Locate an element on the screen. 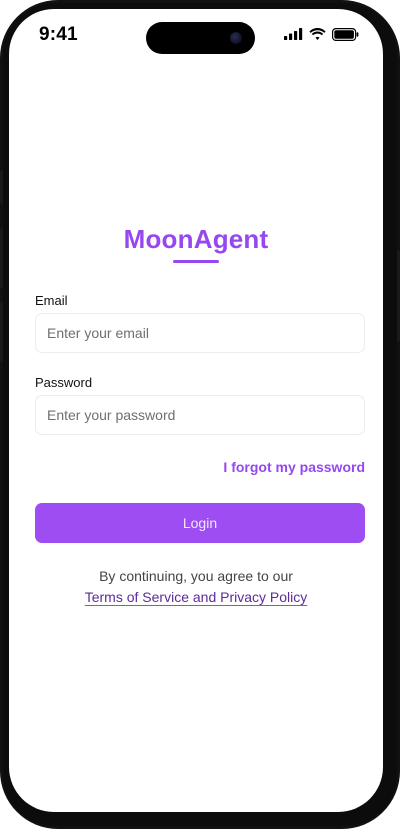 This screenshot has width=400, height=829. volume-down-button is located at coordinates (1, 332).